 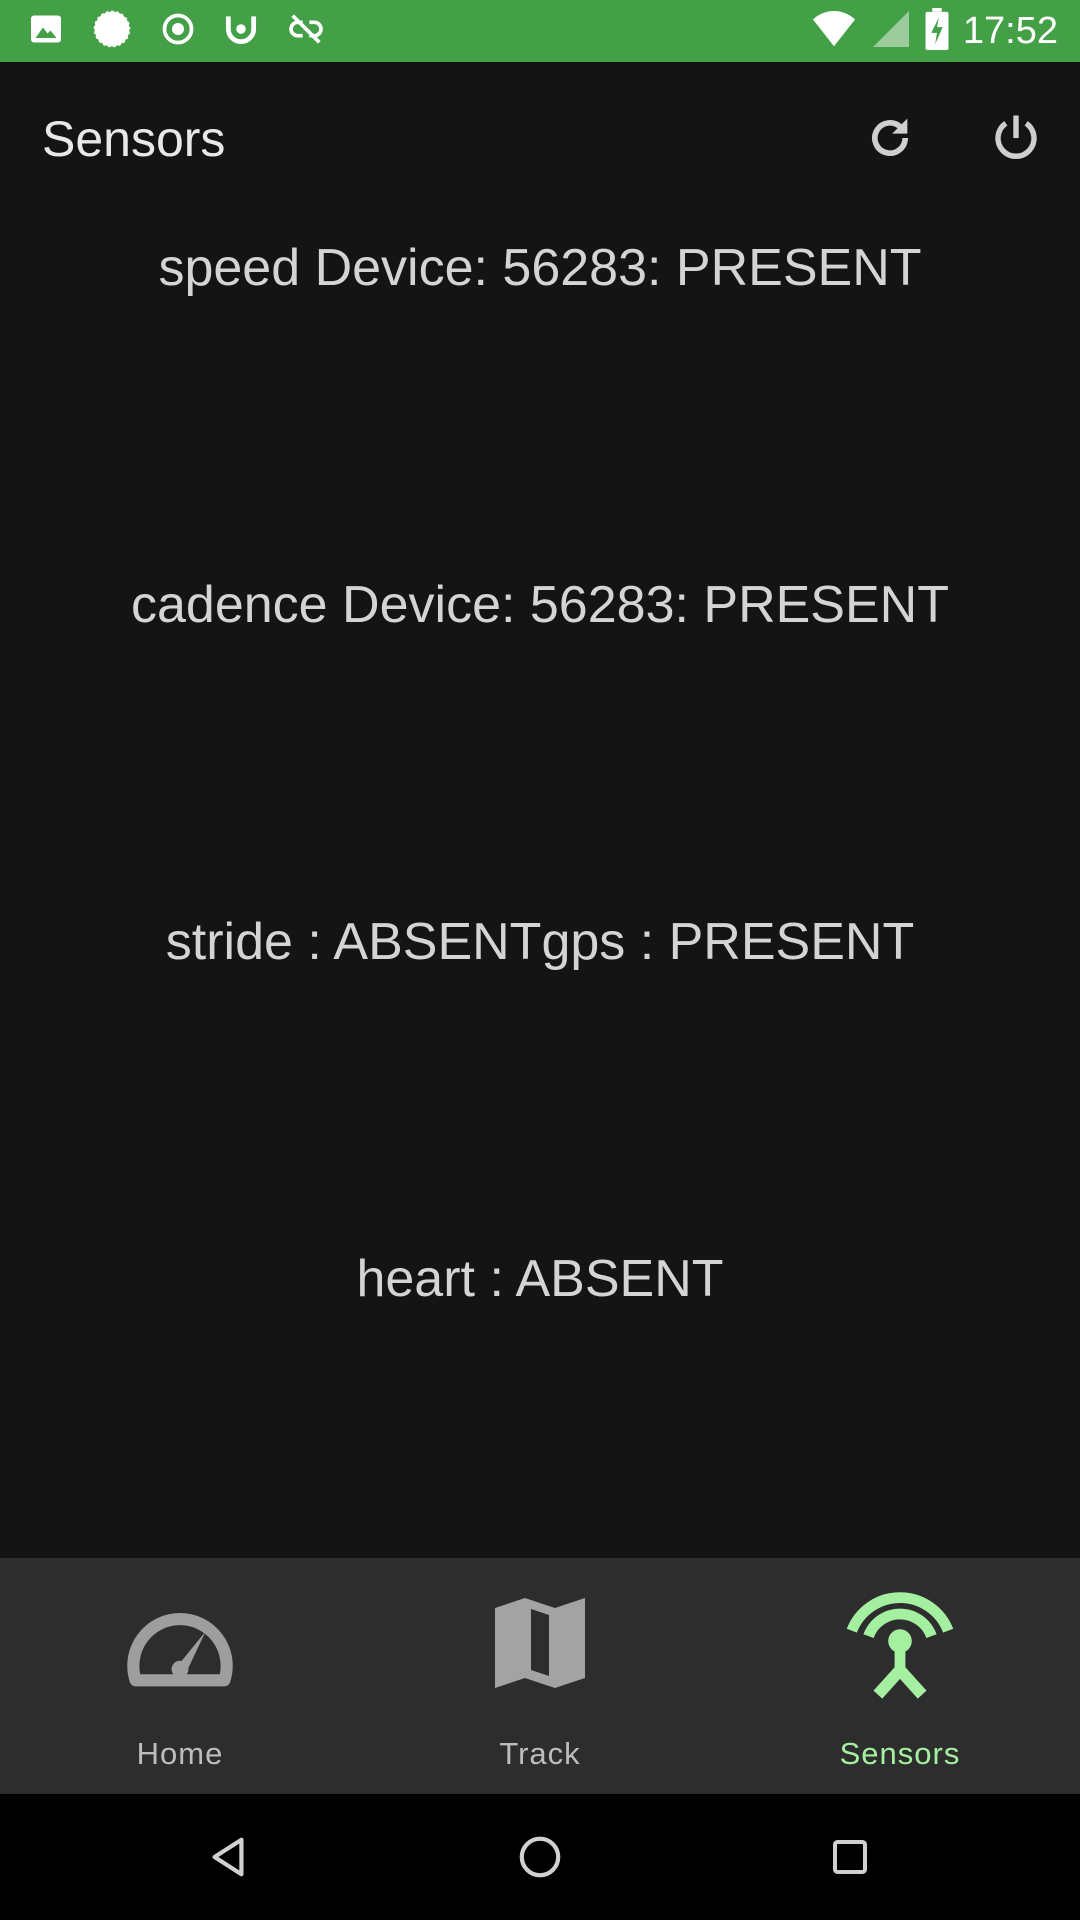 I want to click on notification-icons, so click(x=177, y=31).